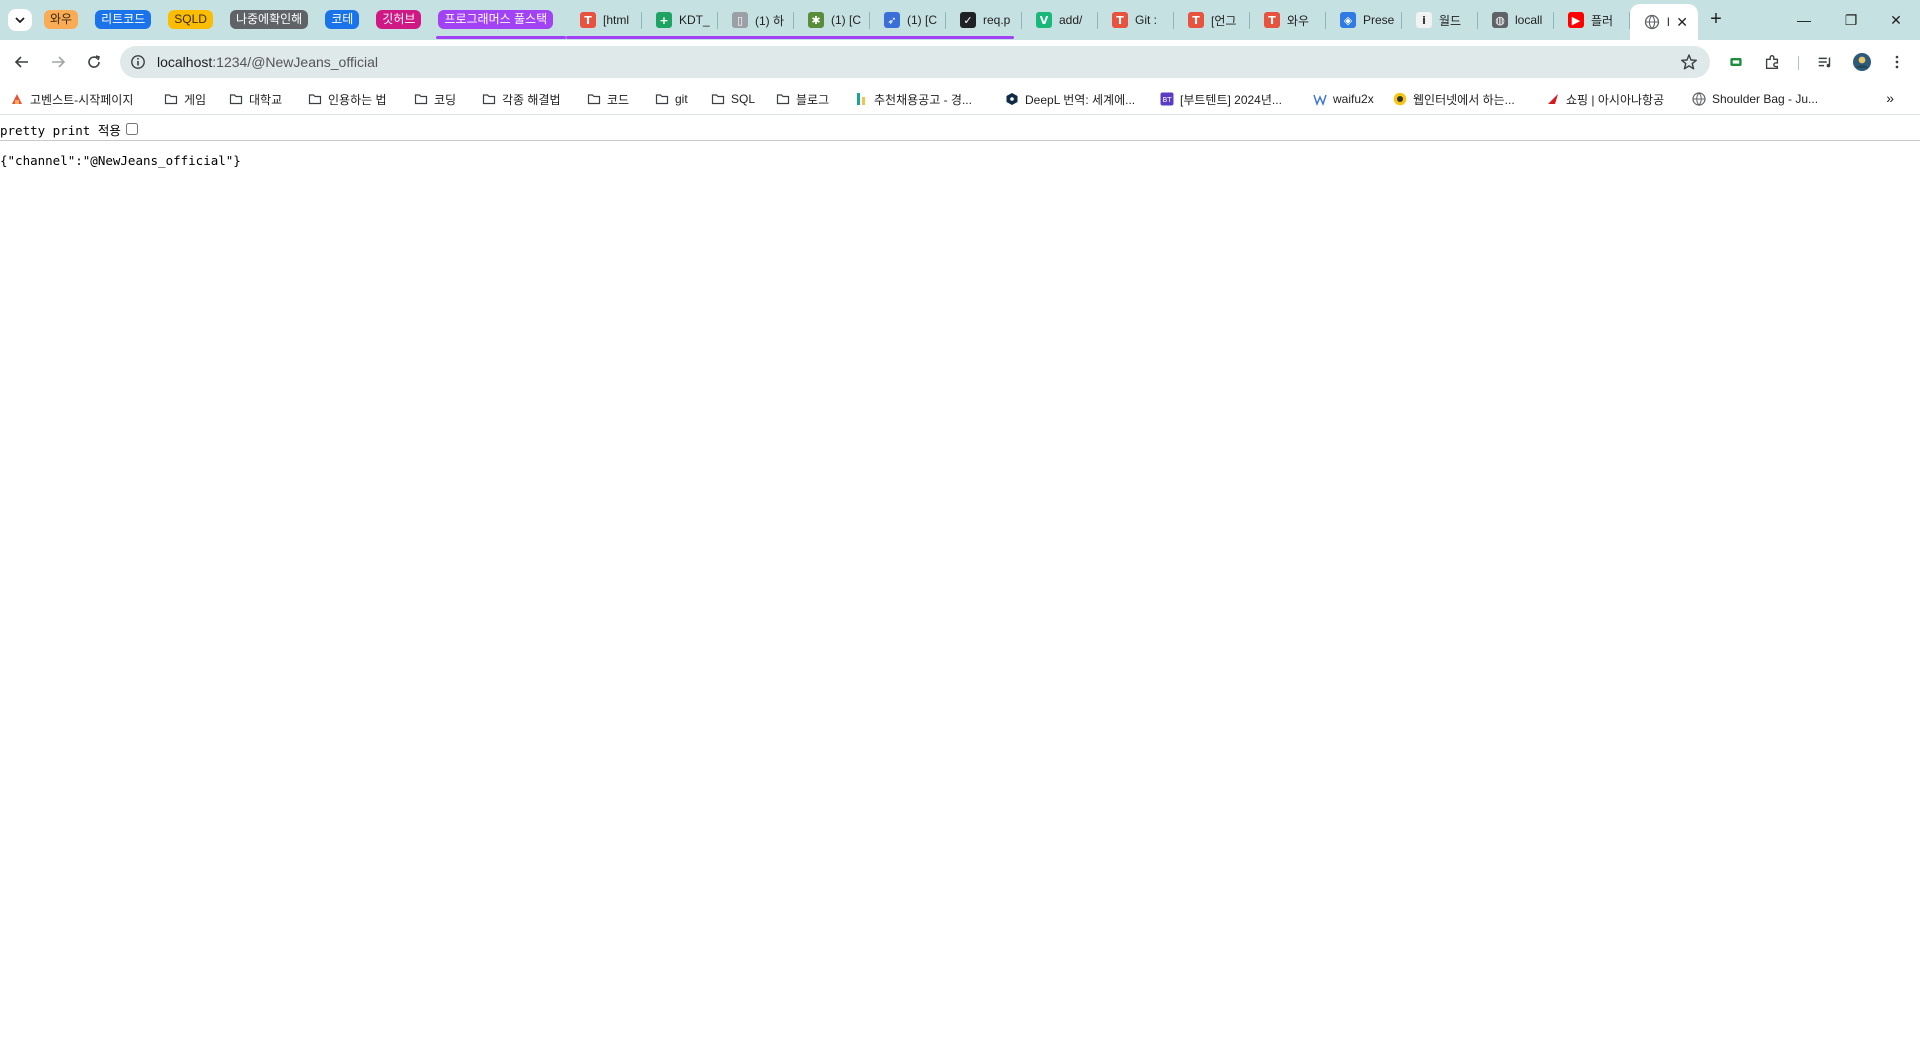  Describe the element at coordinates (681, 99) in the screenshot. I see `bookmark-label: git` at that location.